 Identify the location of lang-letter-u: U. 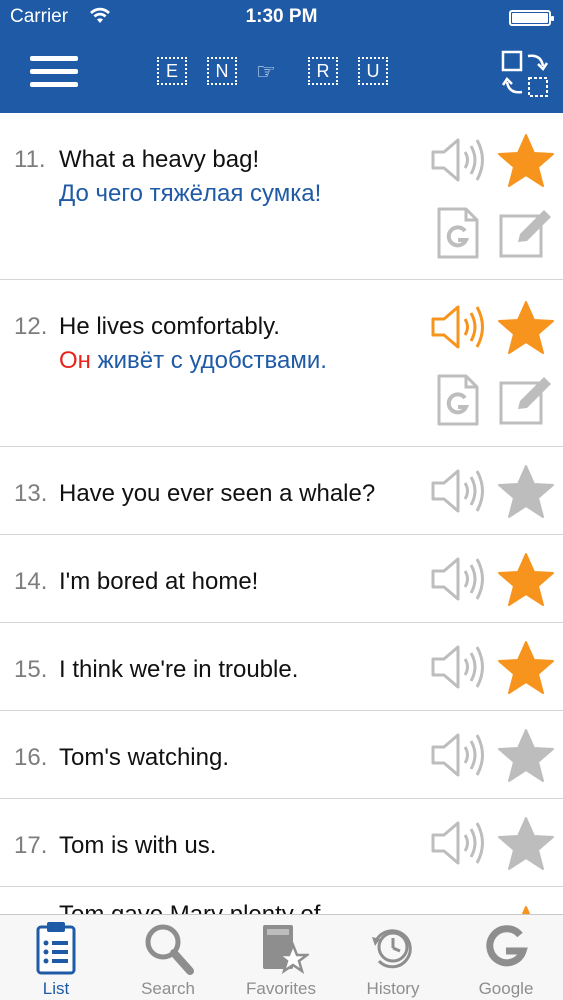
(373, 71).